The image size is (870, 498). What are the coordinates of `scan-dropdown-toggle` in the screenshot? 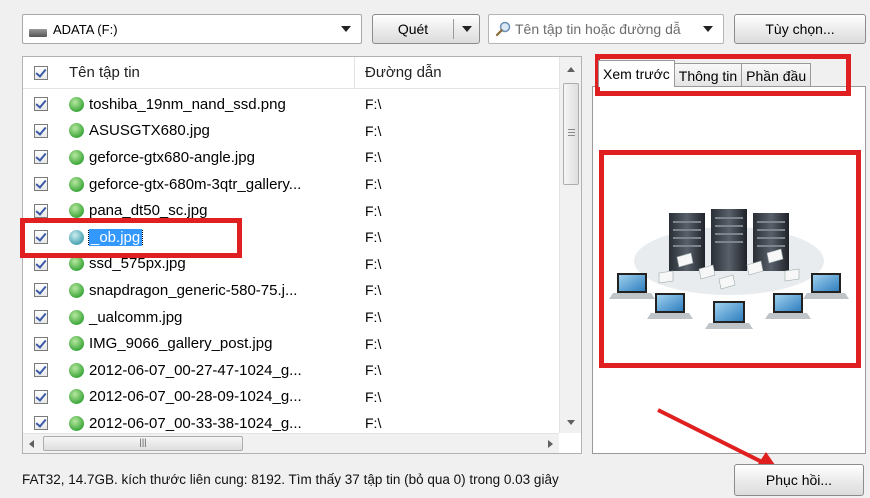 It's located at (466, 29).